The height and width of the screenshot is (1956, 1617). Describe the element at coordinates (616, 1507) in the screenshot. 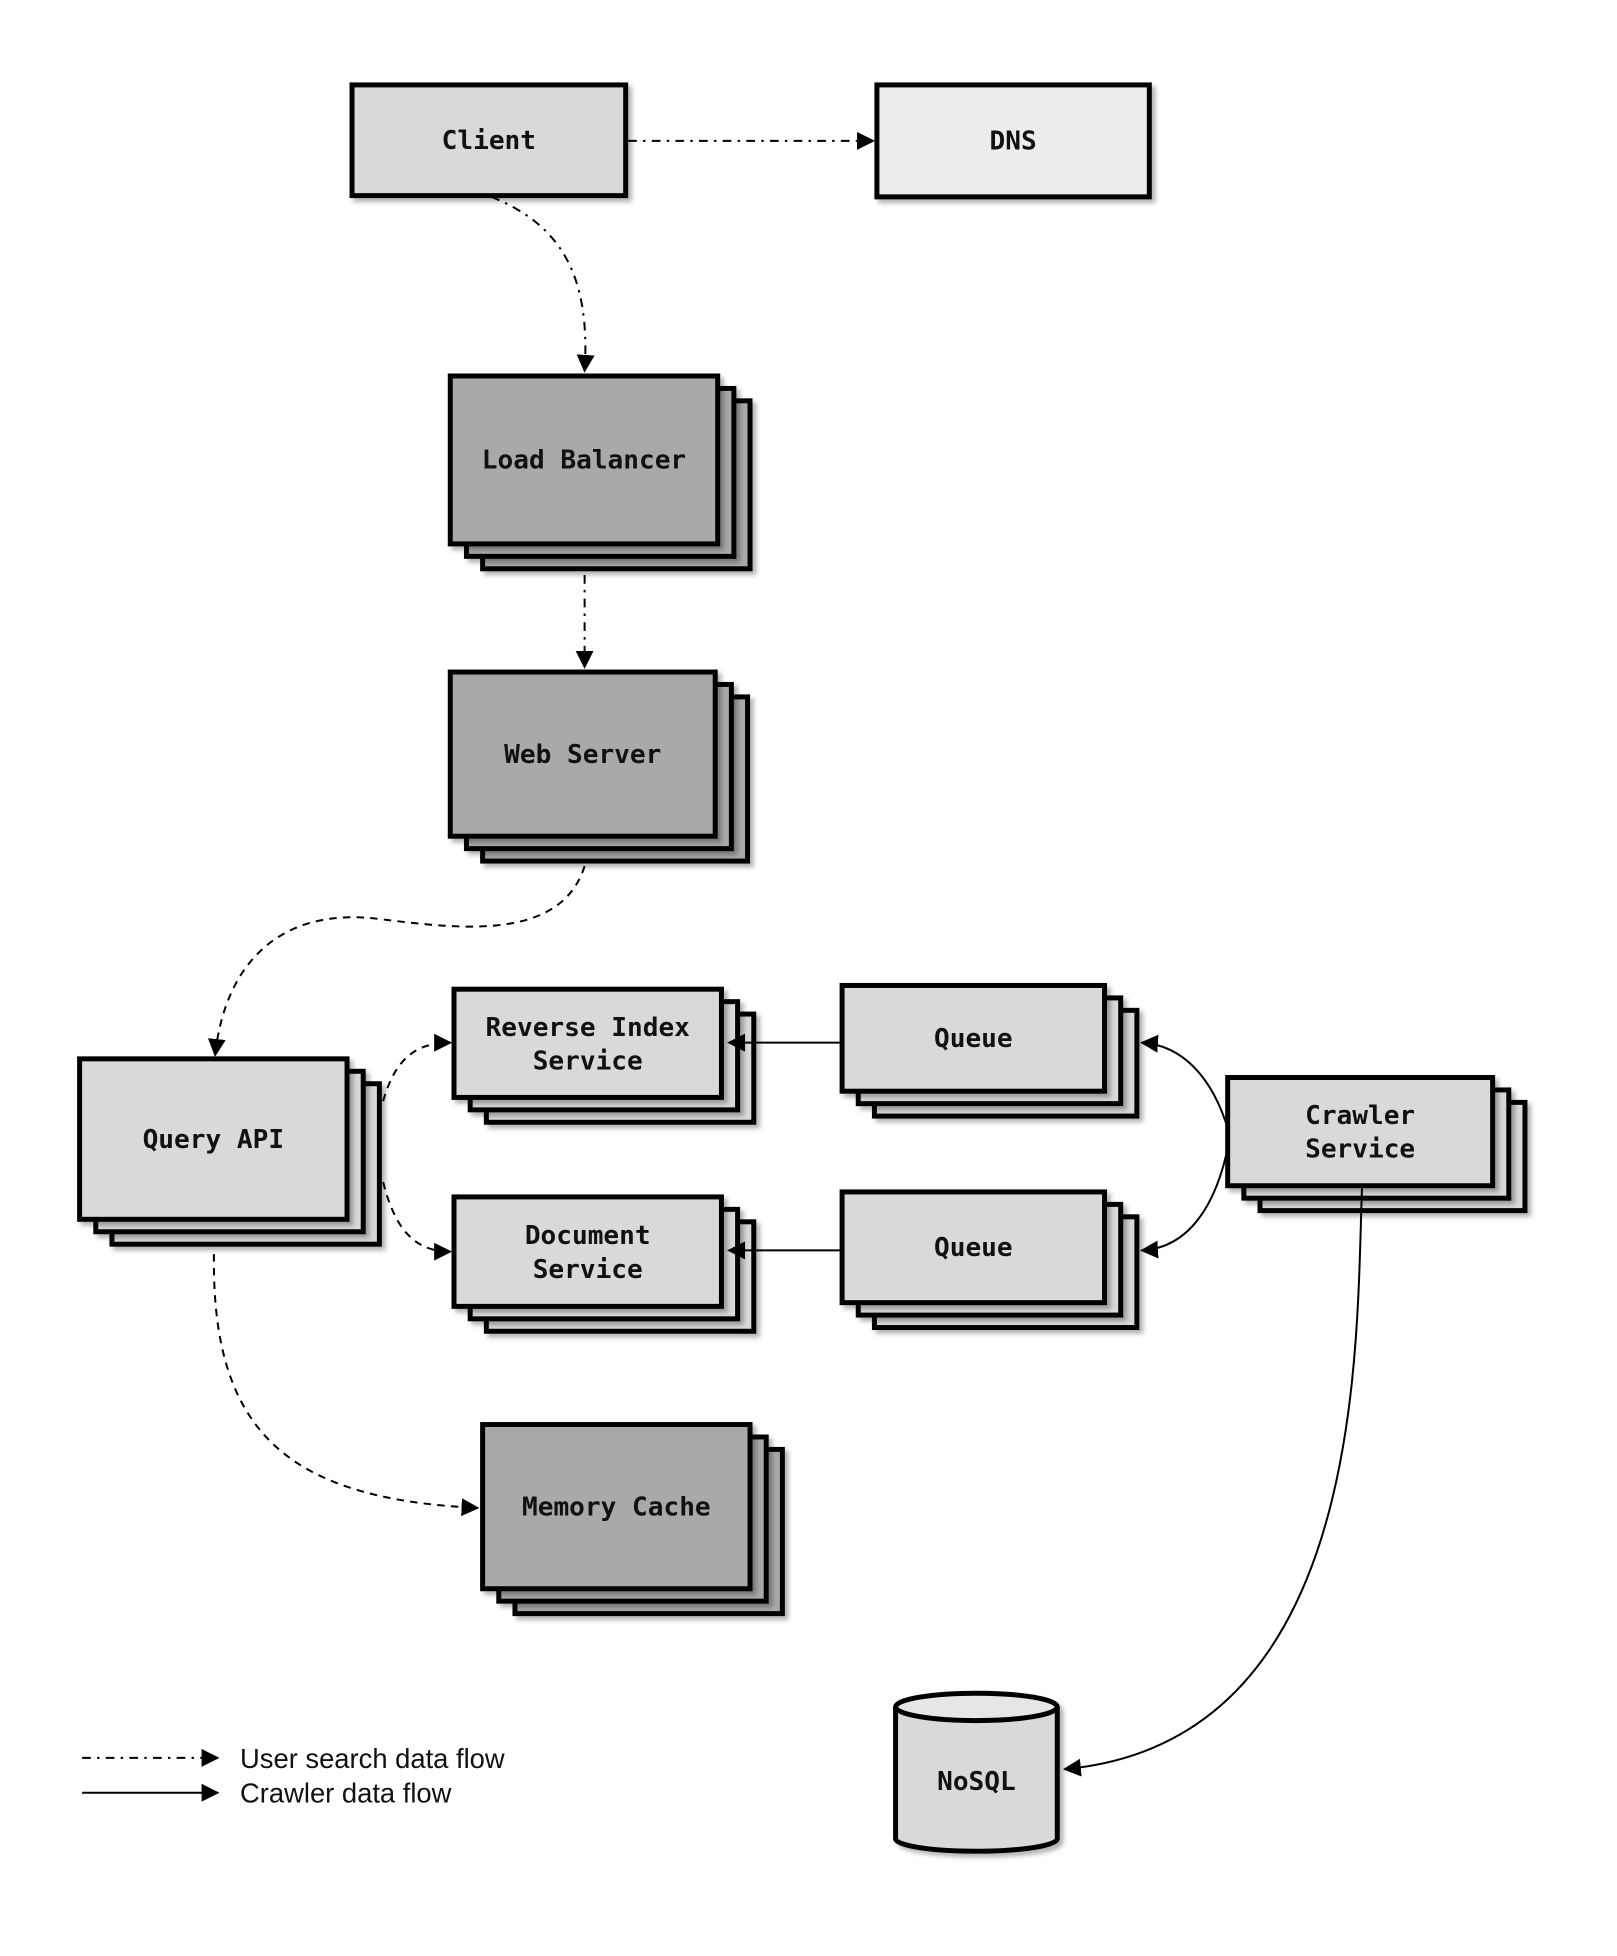

I see `memory-cache-label: Memory Cache` at that location.